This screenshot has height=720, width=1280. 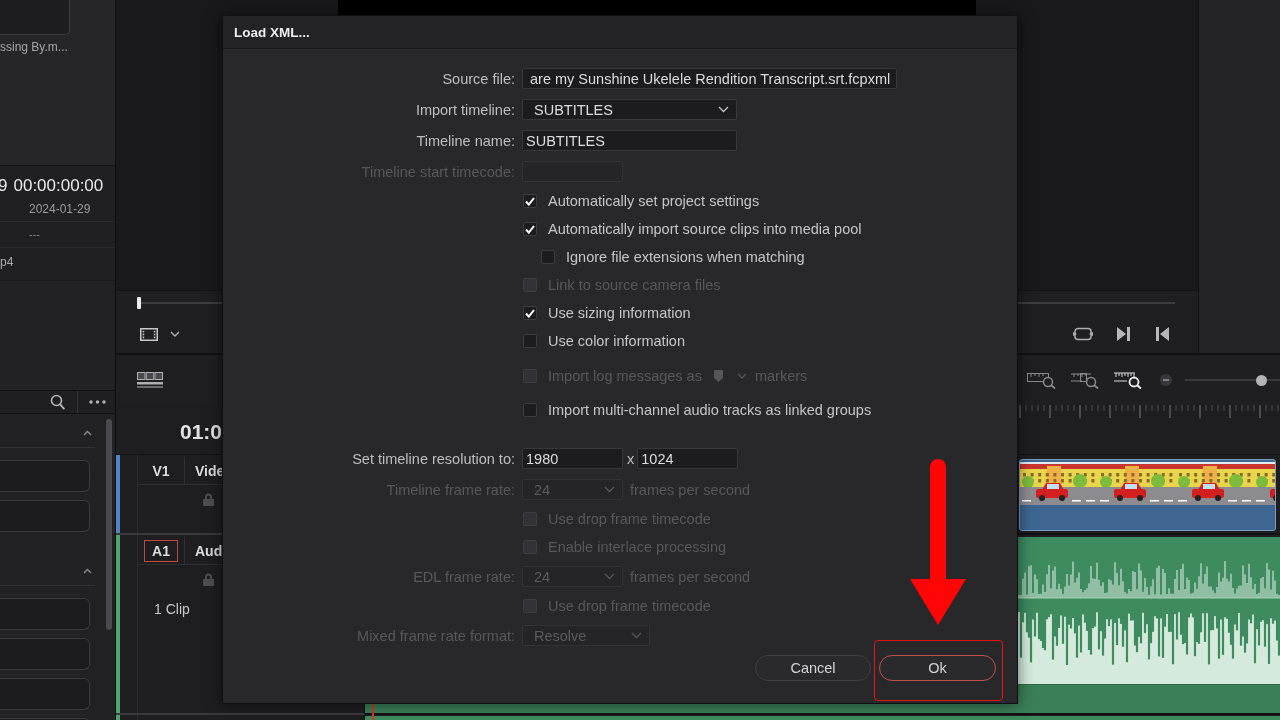 What do you see at coordinates (1261, 380) in the screenshot?
I see `slider-thumb` at bounding box center [1261, 380].